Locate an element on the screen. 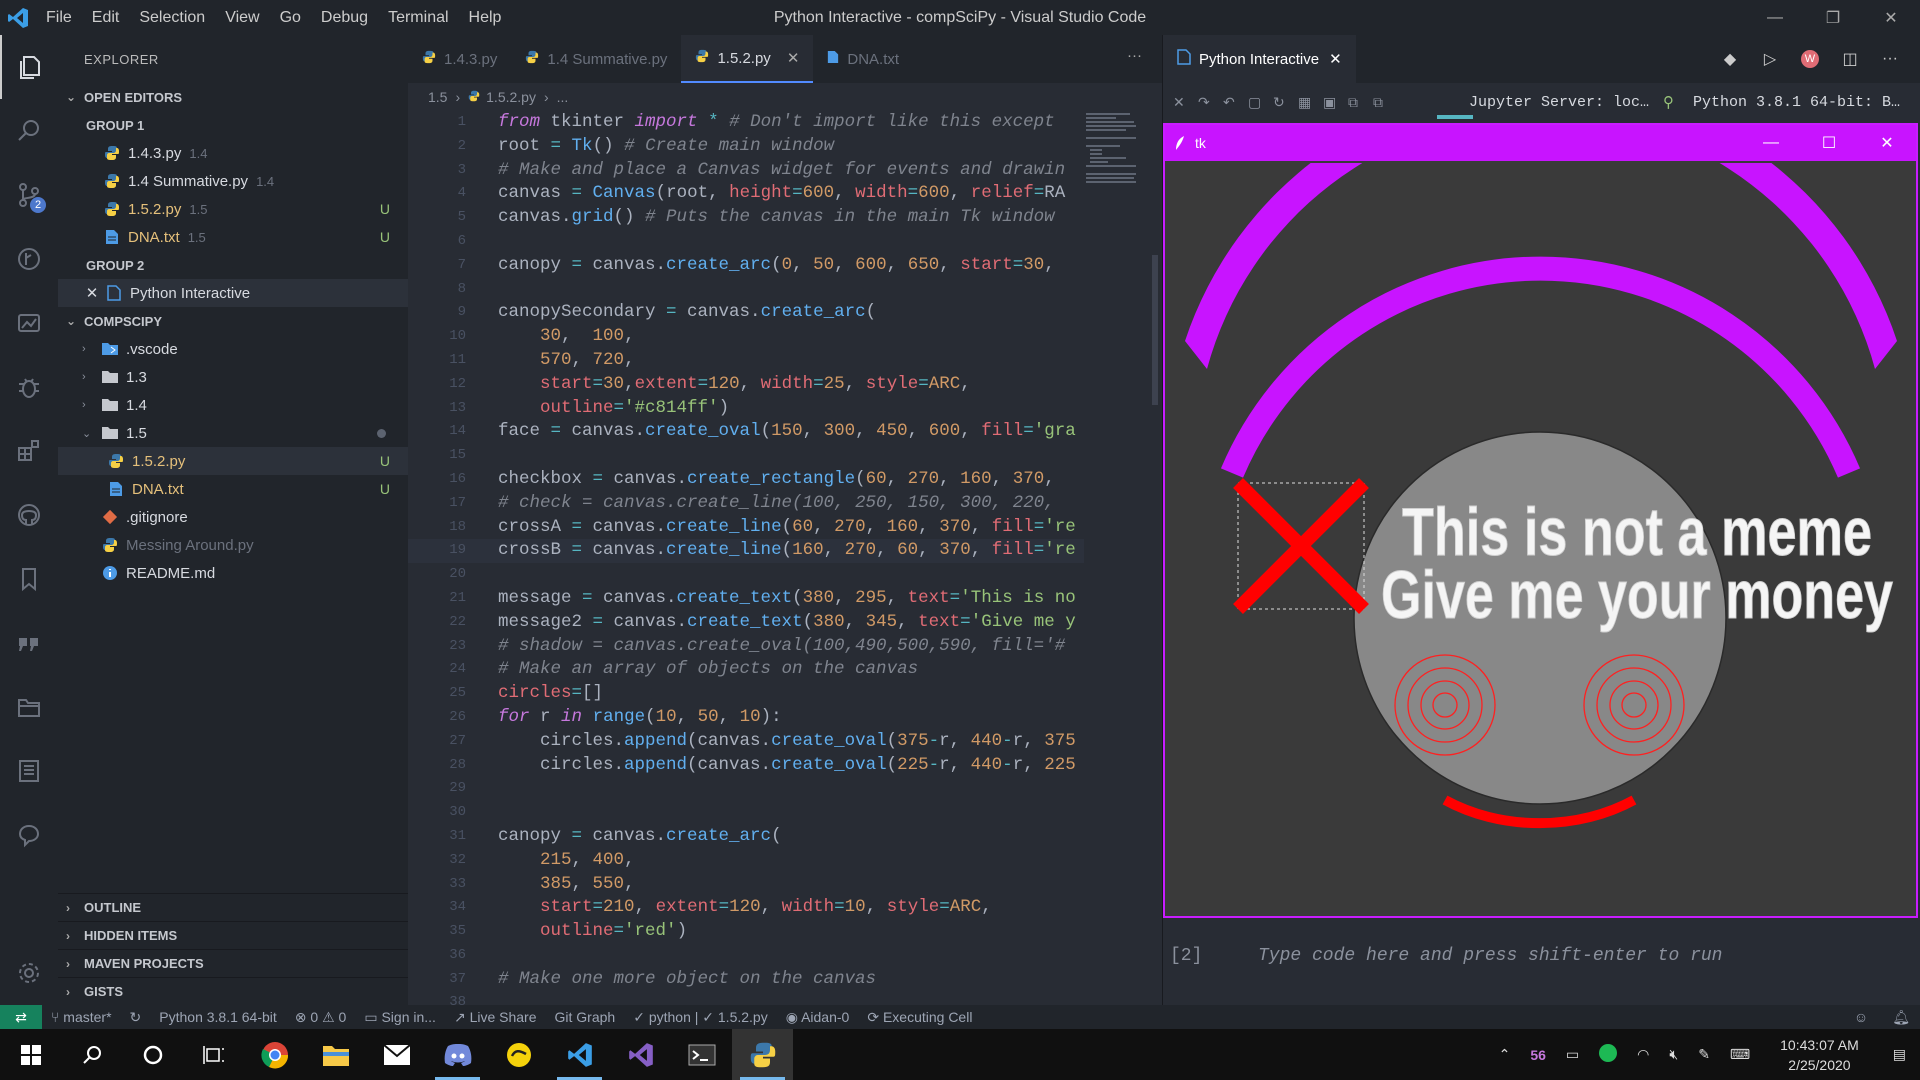 This screenshot has width=1920, height=1080. tree-item: DNA.txt U is located at coordinates (233, 489).